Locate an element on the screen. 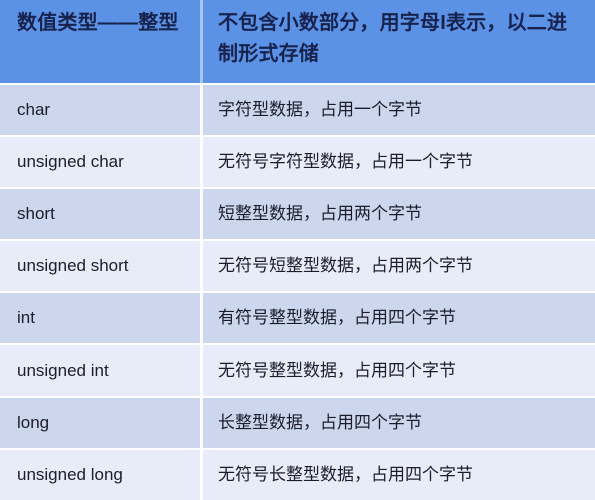 The width and height of the screenshot is (595, 500). cell-description-label: 无符号短整型数据，占用两个字节 is located at coordinates (345, 266).